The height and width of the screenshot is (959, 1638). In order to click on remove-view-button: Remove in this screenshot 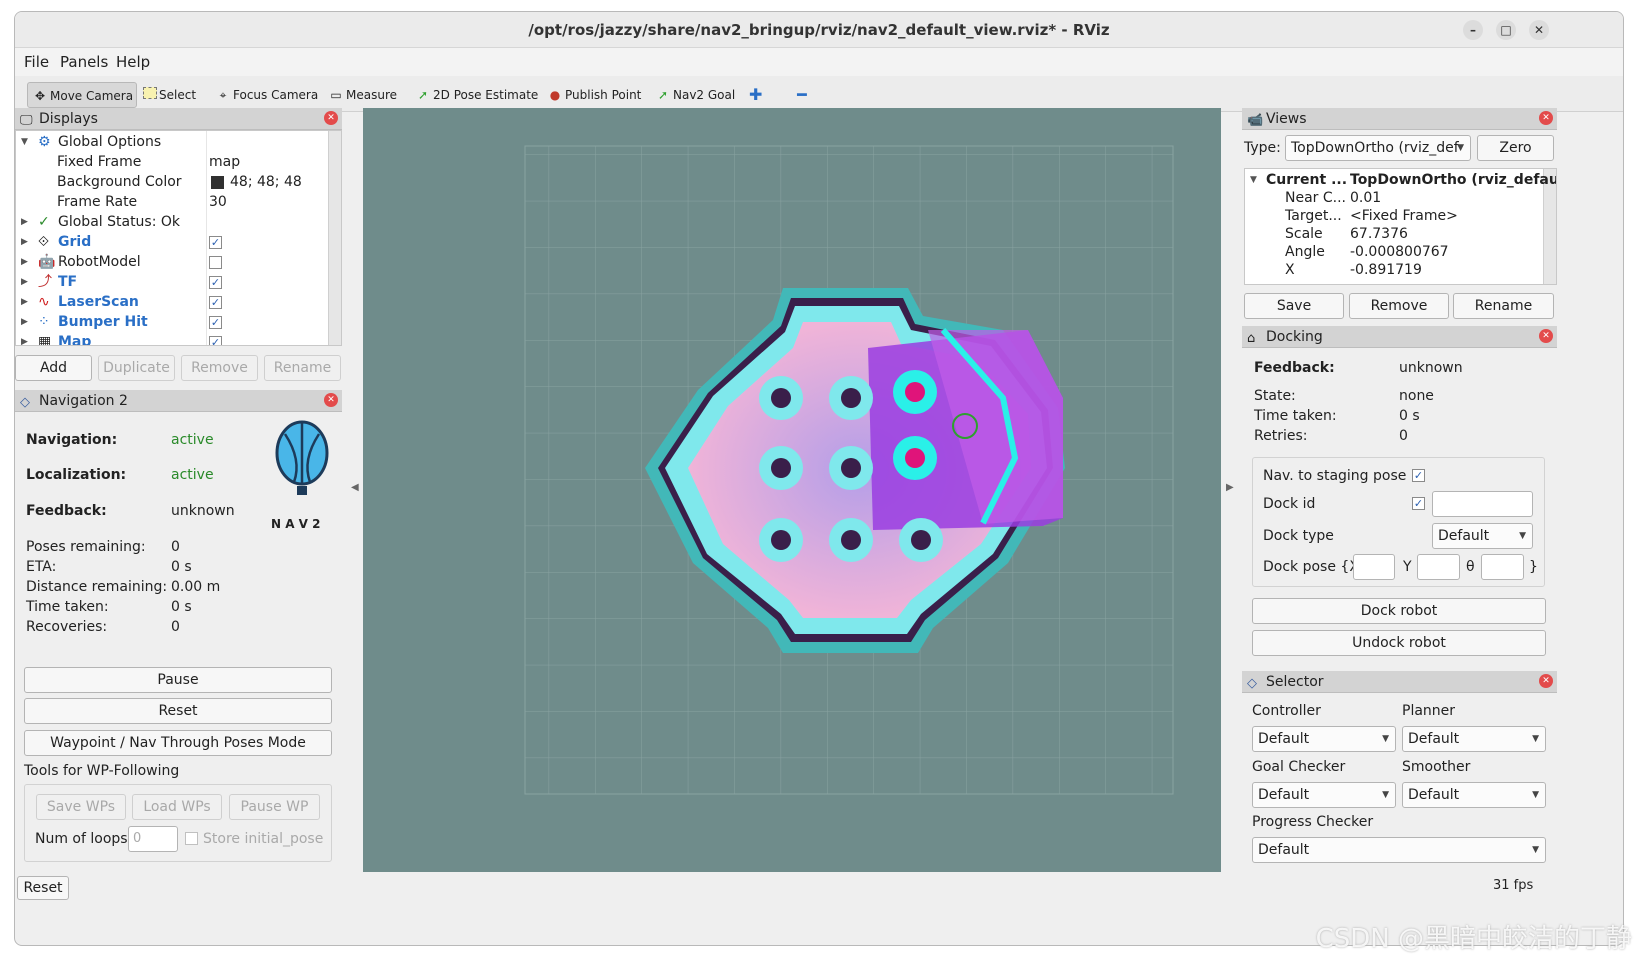, I will do `click(1399, 306)`.